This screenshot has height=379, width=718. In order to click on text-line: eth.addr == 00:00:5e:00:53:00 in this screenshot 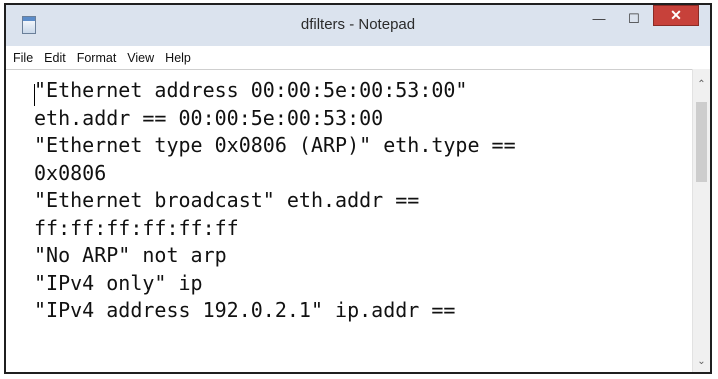, I will do `click(209, 117)`.